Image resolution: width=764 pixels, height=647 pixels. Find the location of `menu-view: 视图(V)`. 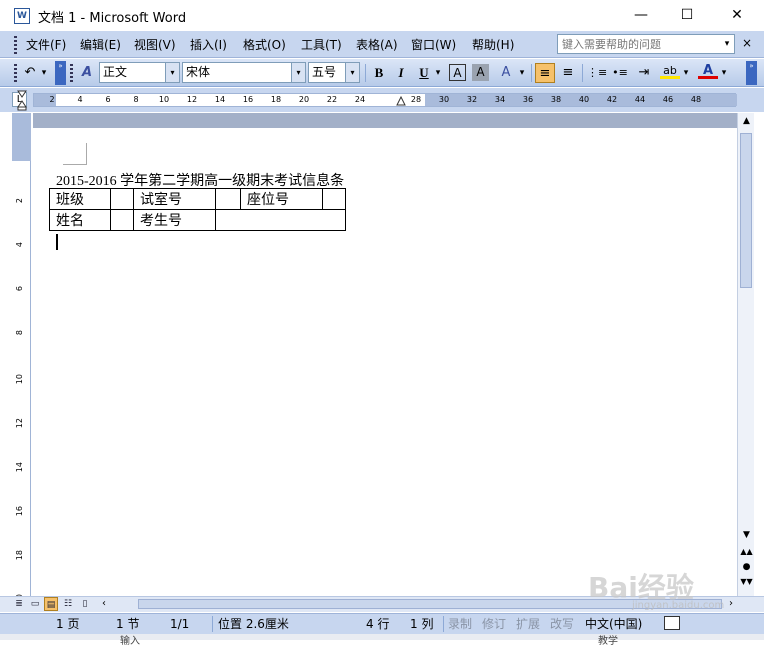

menu-view: 视图(V) is located at coordinates (155, 45).